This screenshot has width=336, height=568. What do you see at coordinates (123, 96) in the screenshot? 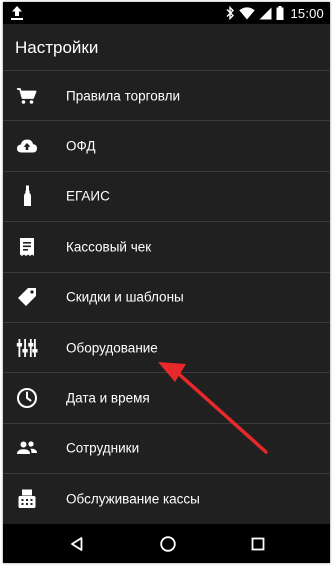
I see `menu-item-label: Правила торговли` at bounding box center [123, 96].